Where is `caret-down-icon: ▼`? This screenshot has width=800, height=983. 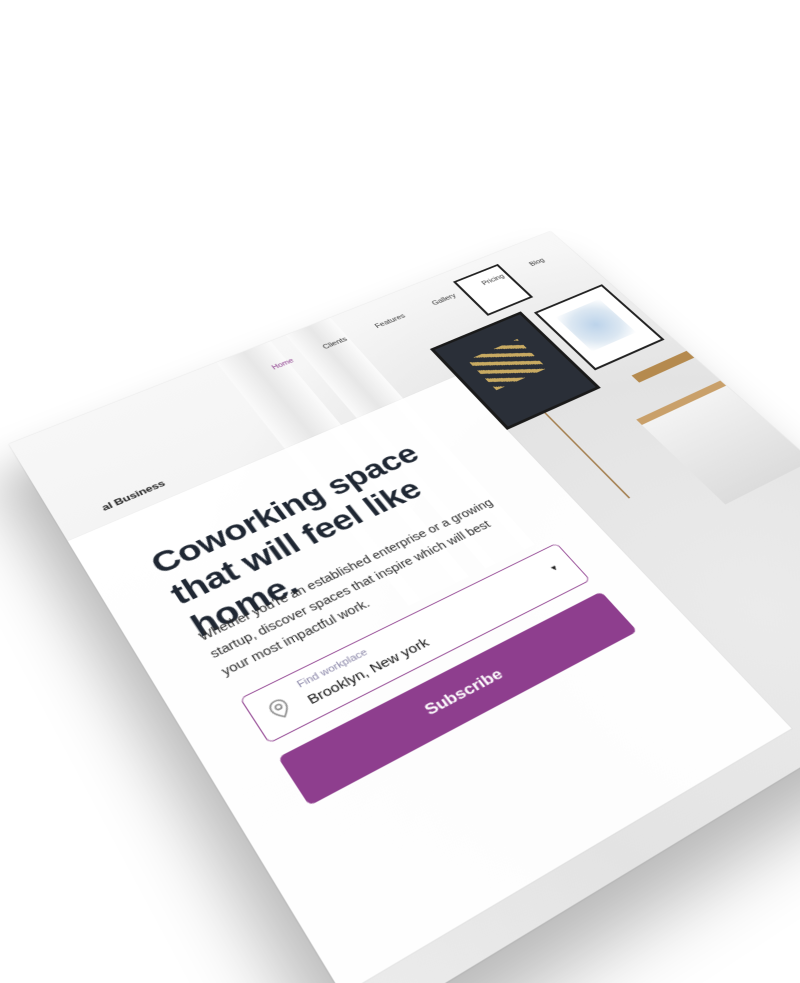 caret-down-icon: ▼ is located at coordinates (554, 568).